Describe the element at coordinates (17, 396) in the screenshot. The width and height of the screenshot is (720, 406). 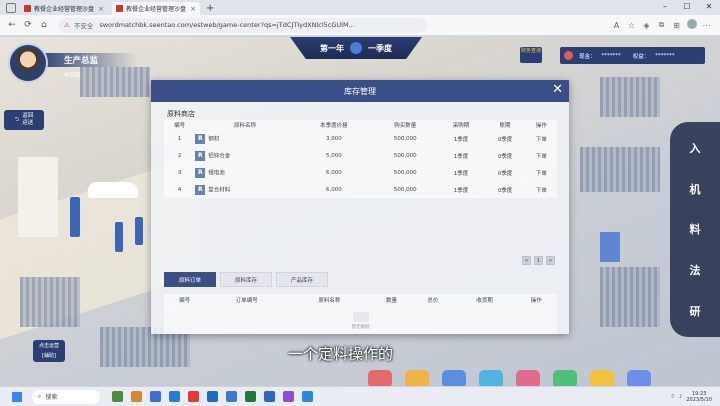
I see `windows-start-icon` at that location.